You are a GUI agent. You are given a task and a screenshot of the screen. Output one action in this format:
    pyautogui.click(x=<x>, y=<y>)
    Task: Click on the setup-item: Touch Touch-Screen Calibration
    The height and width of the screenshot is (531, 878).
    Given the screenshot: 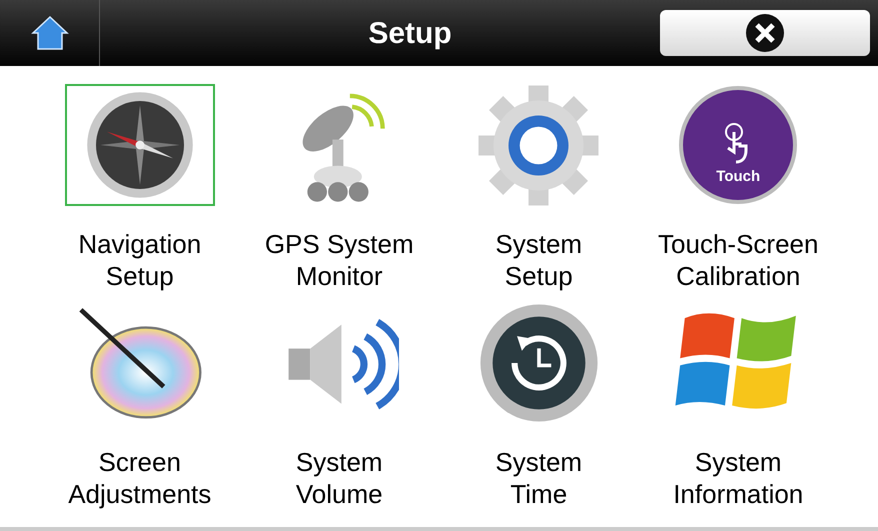 What is the action you would take?
    pyautogui.click(x=738, y=193)
    